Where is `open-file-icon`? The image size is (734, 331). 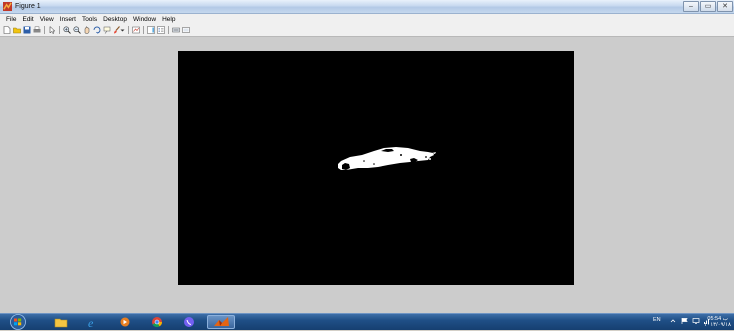
open-file-icon is located at coordinates (17, 30).